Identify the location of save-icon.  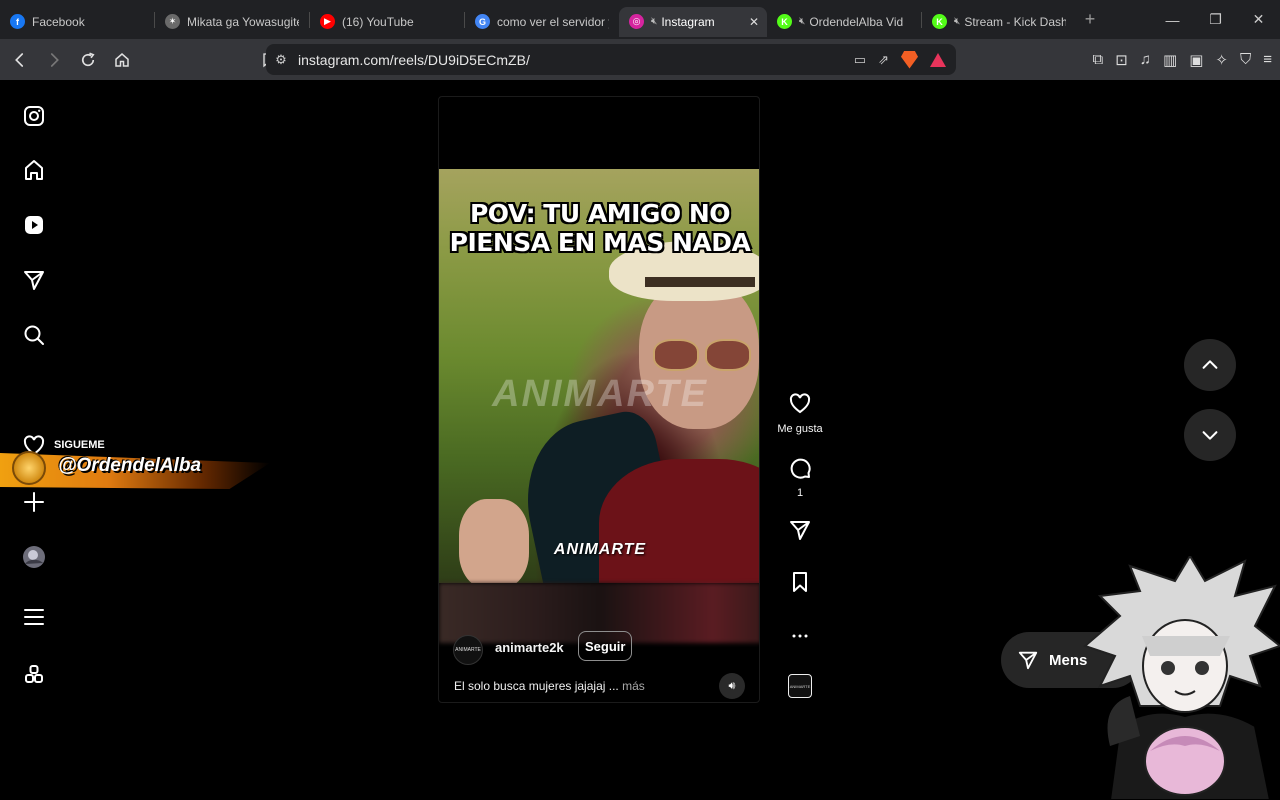
(800, 582).